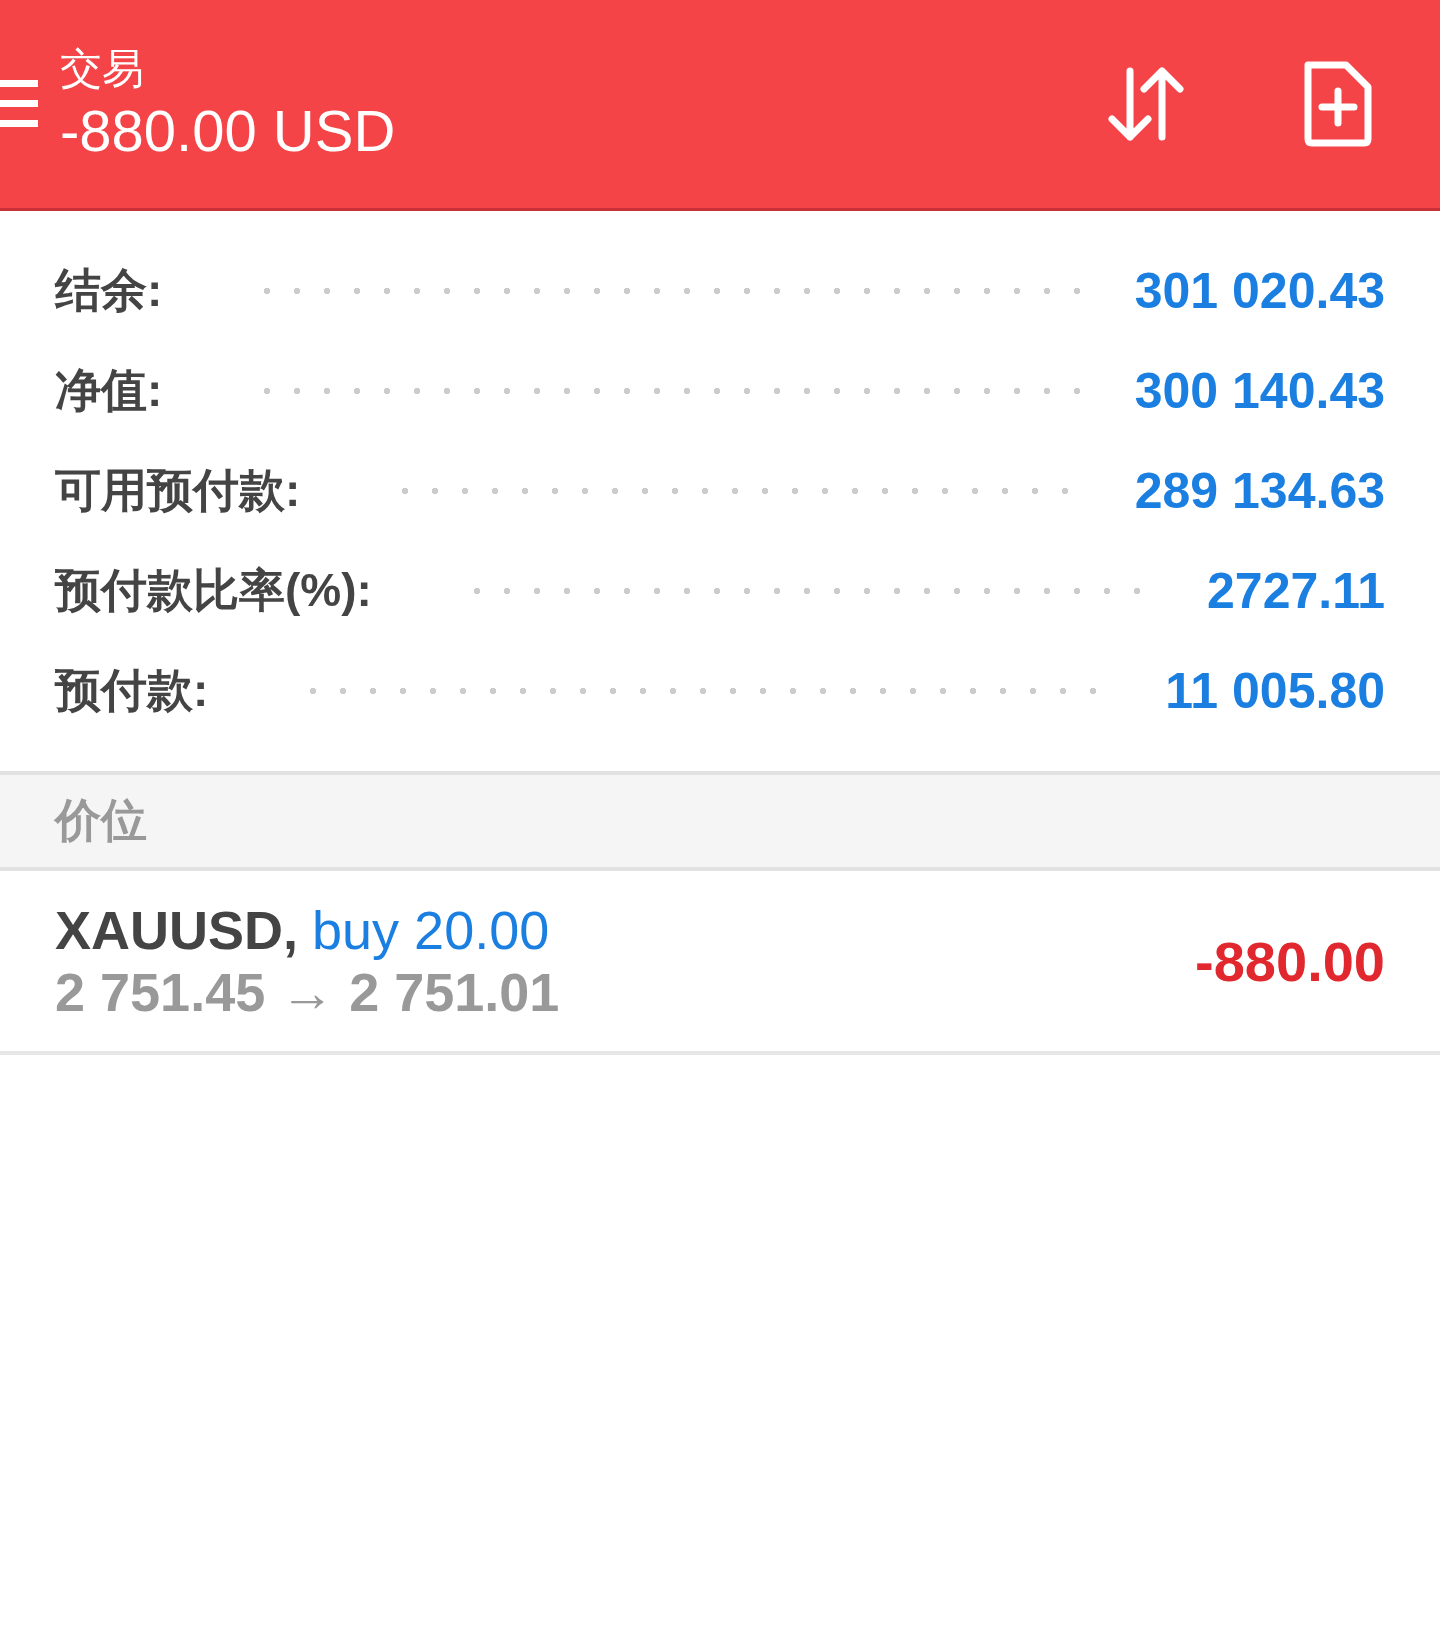  I want to click on summary-label: 预付款比率(%):, so click(213, 590).